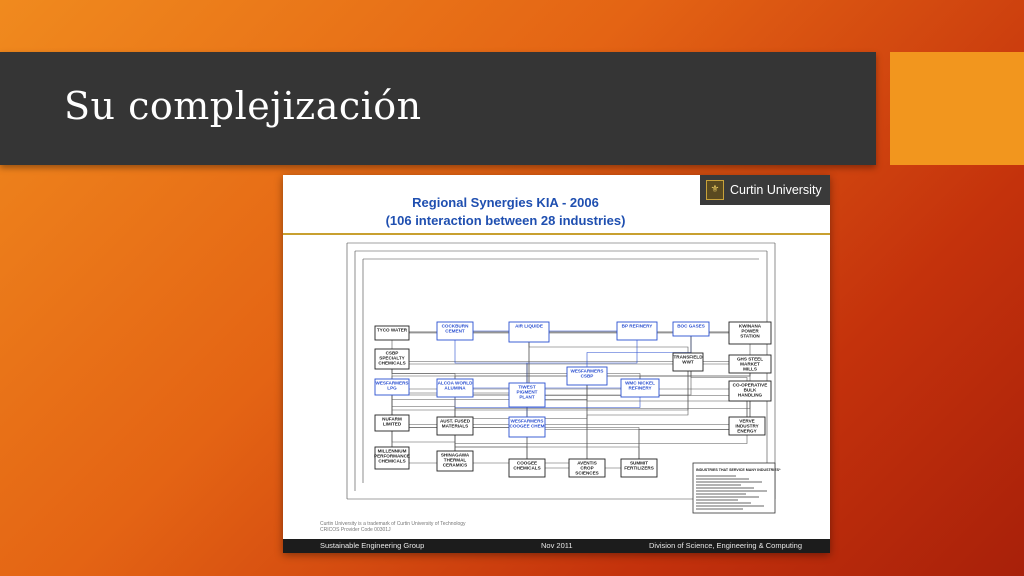 The height and width of the screenshot is (576, 1024). Describe the element at coordinates (750, 333) in the screenshot. I see `node-kwinana: KWINANAPOWERSTATION` at that location.